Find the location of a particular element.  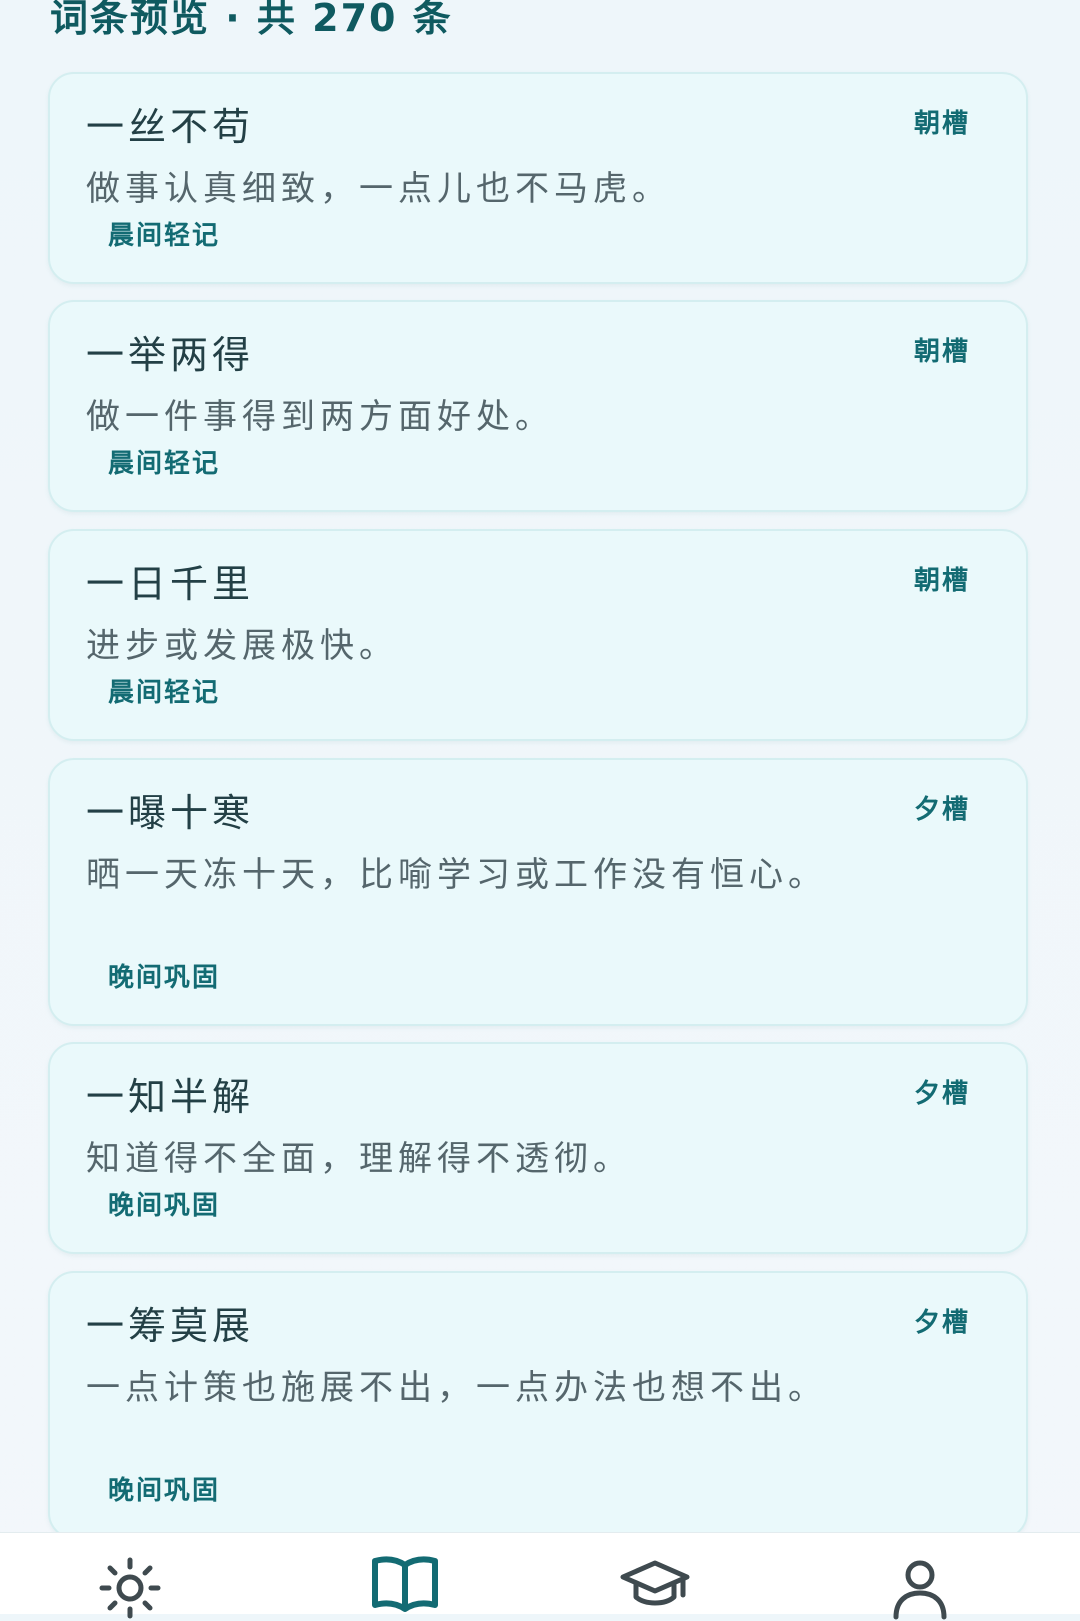

tab-wordbook is located at coordinates (405, 1573).